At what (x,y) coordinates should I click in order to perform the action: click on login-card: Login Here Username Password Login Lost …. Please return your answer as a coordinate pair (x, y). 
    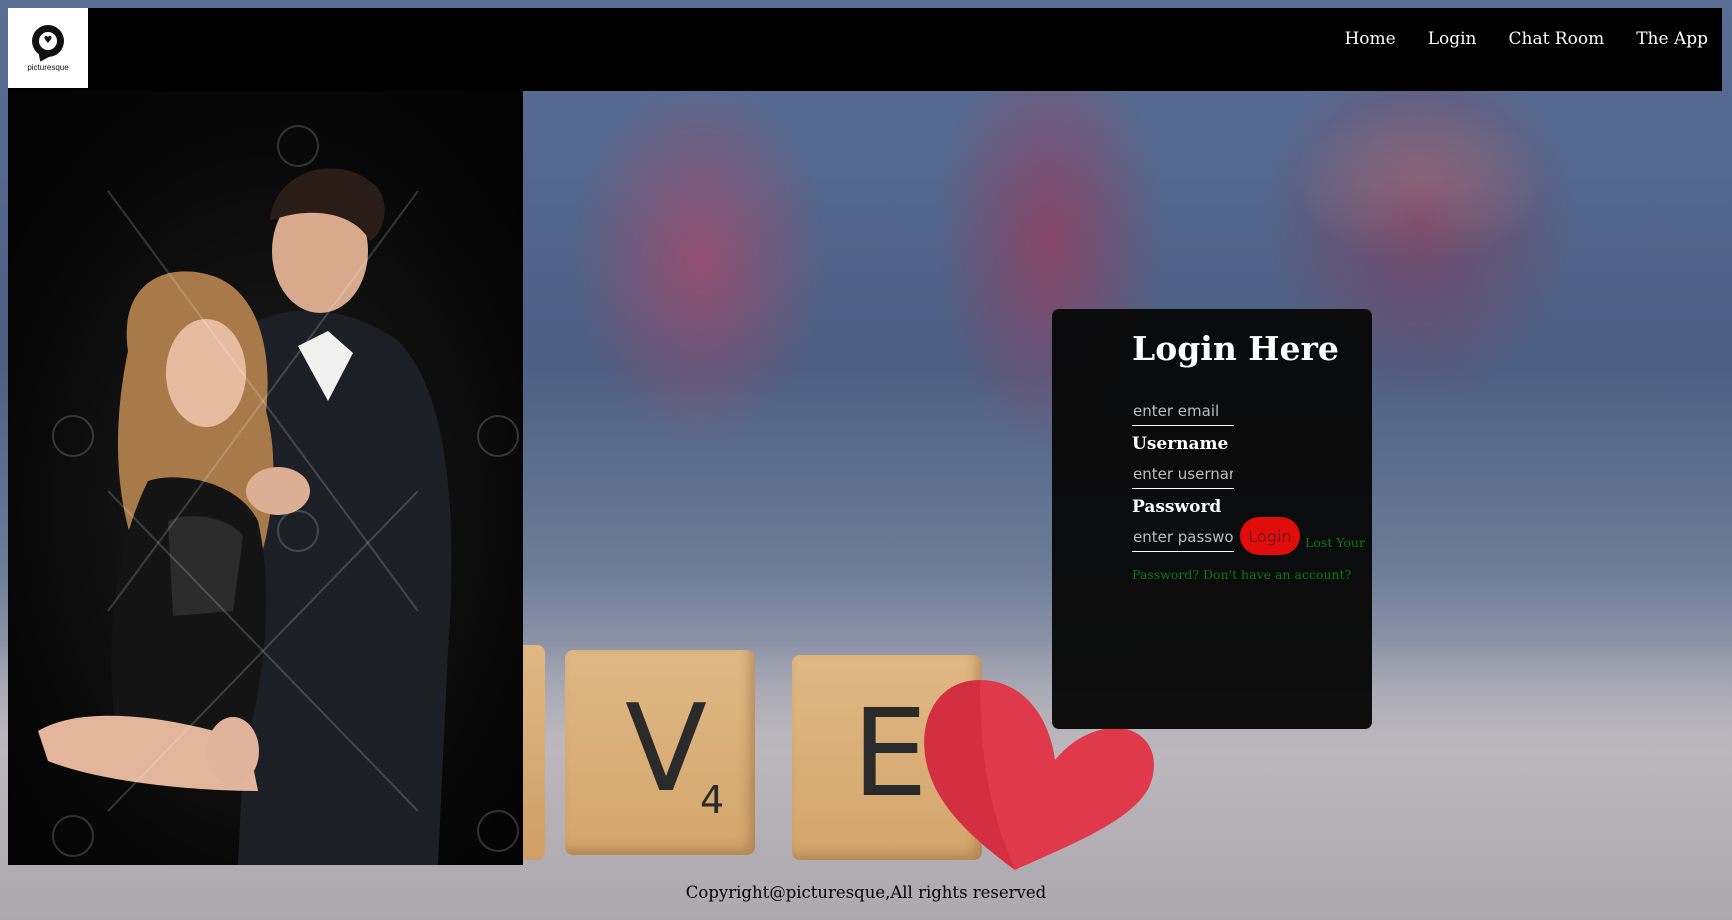
    Looking at the image, I should click on (1212, 519).